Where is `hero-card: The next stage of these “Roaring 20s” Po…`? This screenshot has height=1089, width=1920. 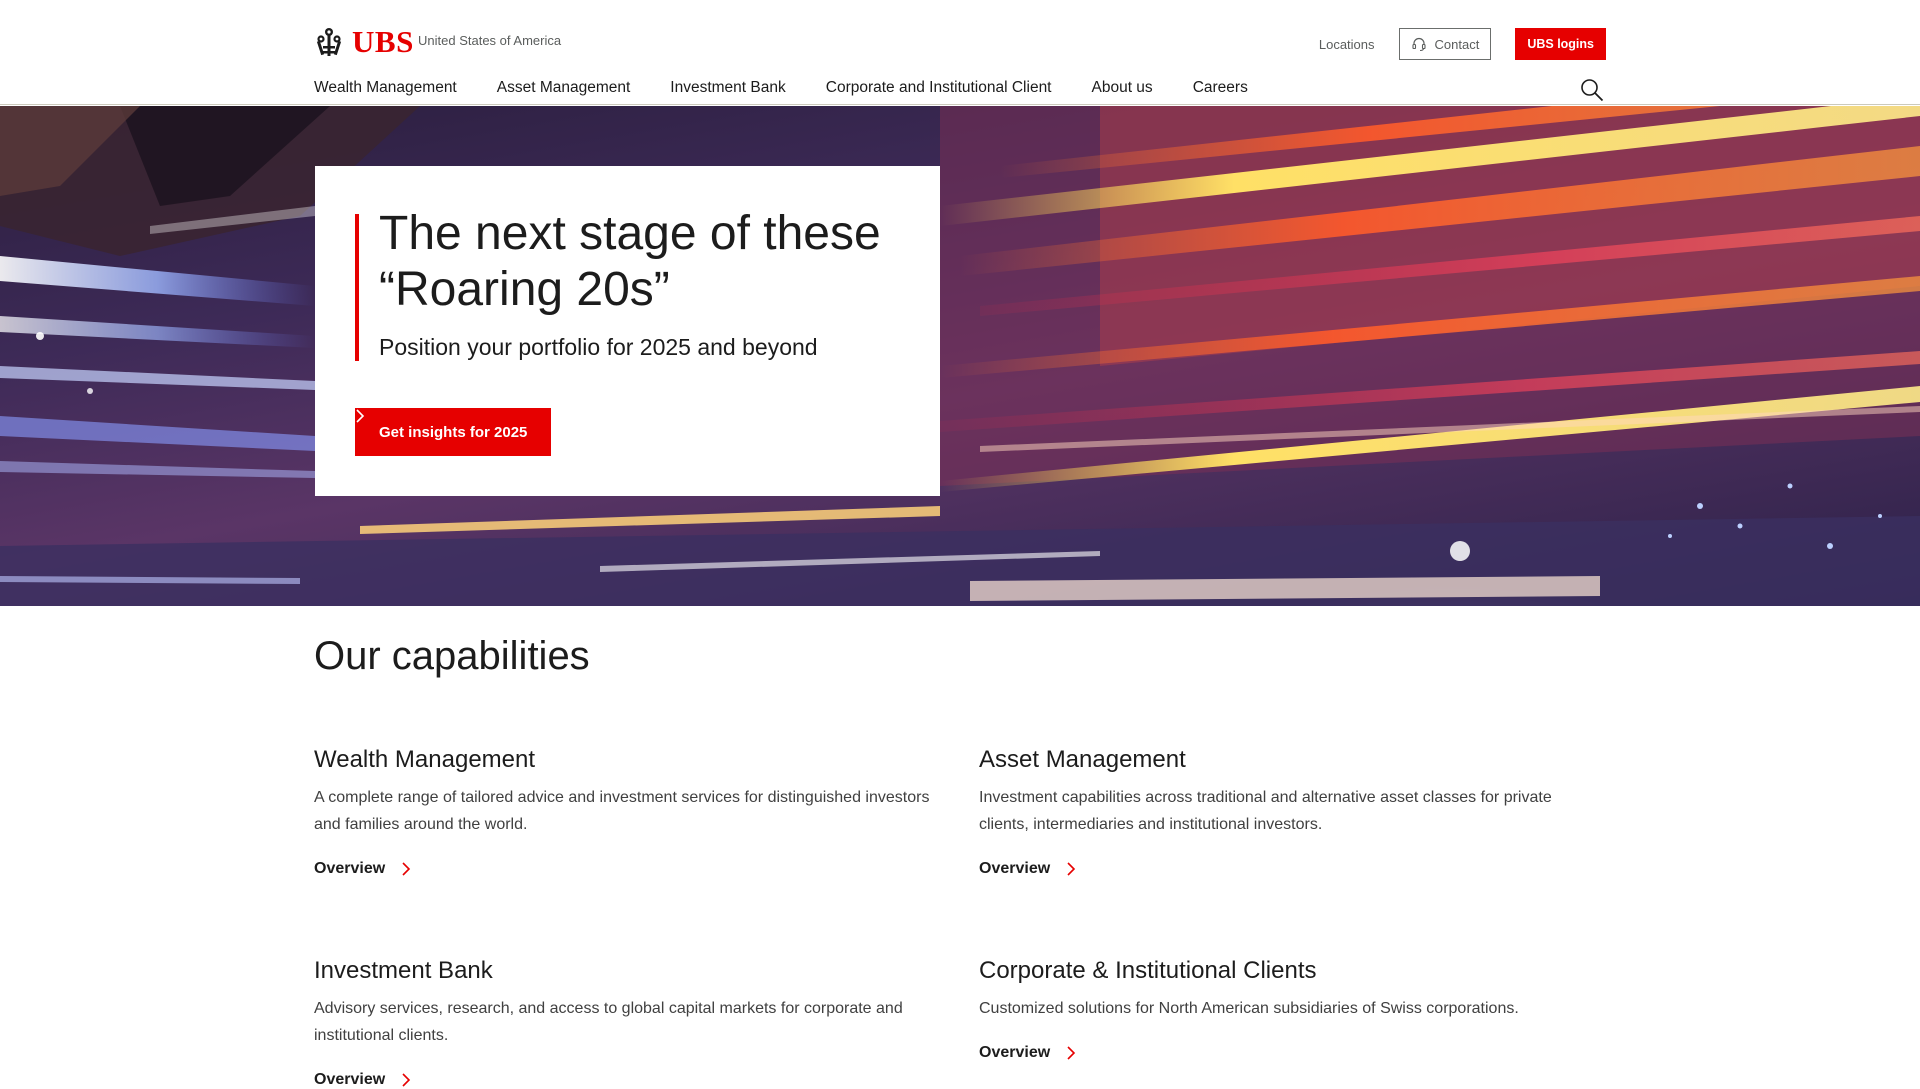
hero-card: The next stage of these “Roaring 20s” Po… is located at coordinates (627, 331).